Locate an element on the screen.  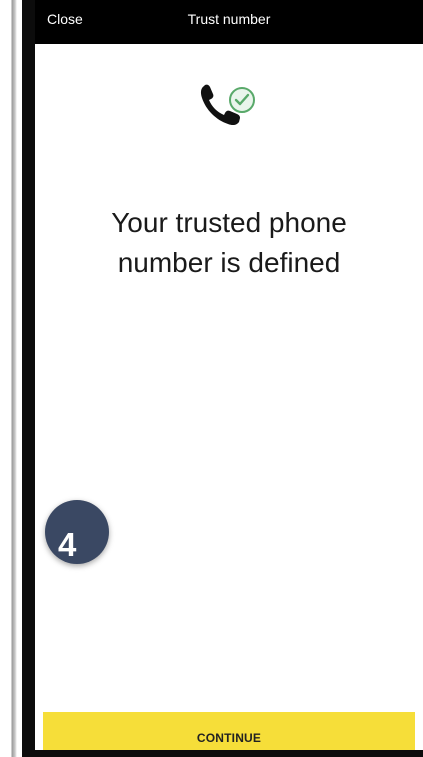
top-bar: Close Trust number is located at coordinates (229, 22).